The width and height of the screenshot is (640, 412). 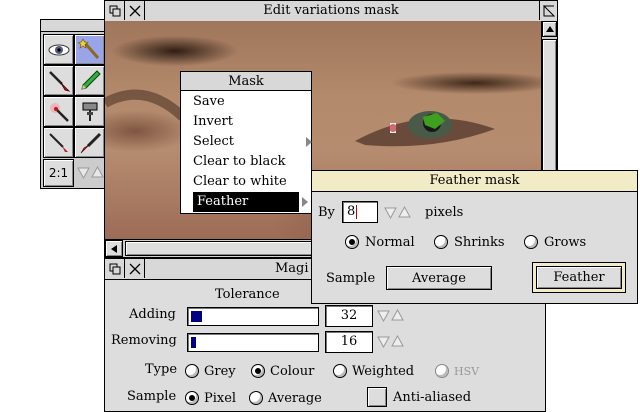 I want to click on feather-titlebar: Feather mask, so click(x=474, y=181).